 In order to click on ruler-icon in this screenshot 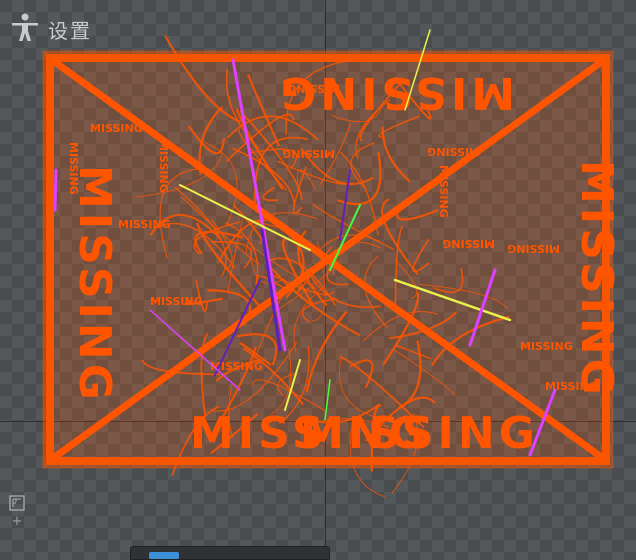, I will do `click(17, 503)`.